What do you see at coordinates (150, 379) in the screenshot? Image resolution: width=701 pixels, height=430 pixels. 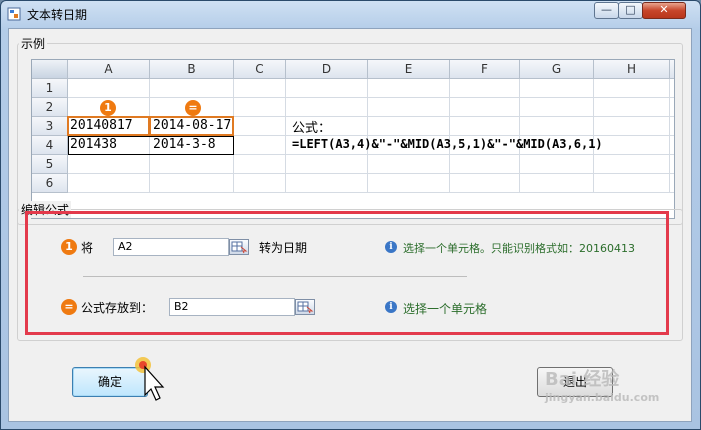 I see `mouse-cursor-icon` at bounding box center [150, 379].